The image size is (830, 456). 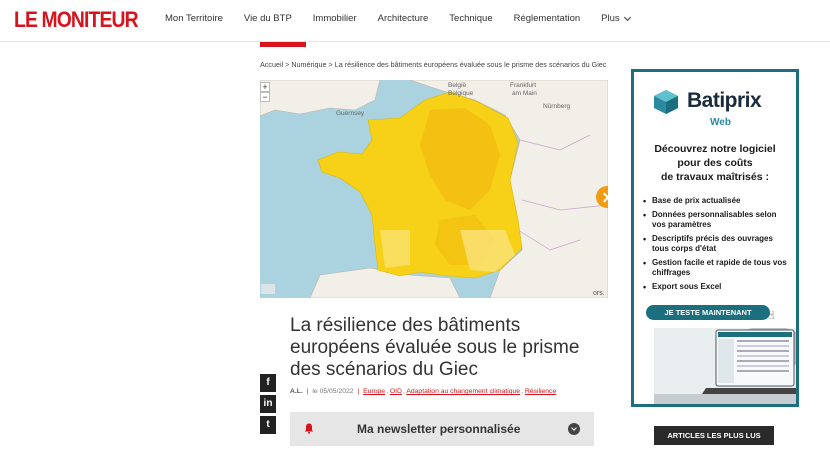 I want to click on map-label-nurnberg: Nürnberg, so click(x=557, y=106).